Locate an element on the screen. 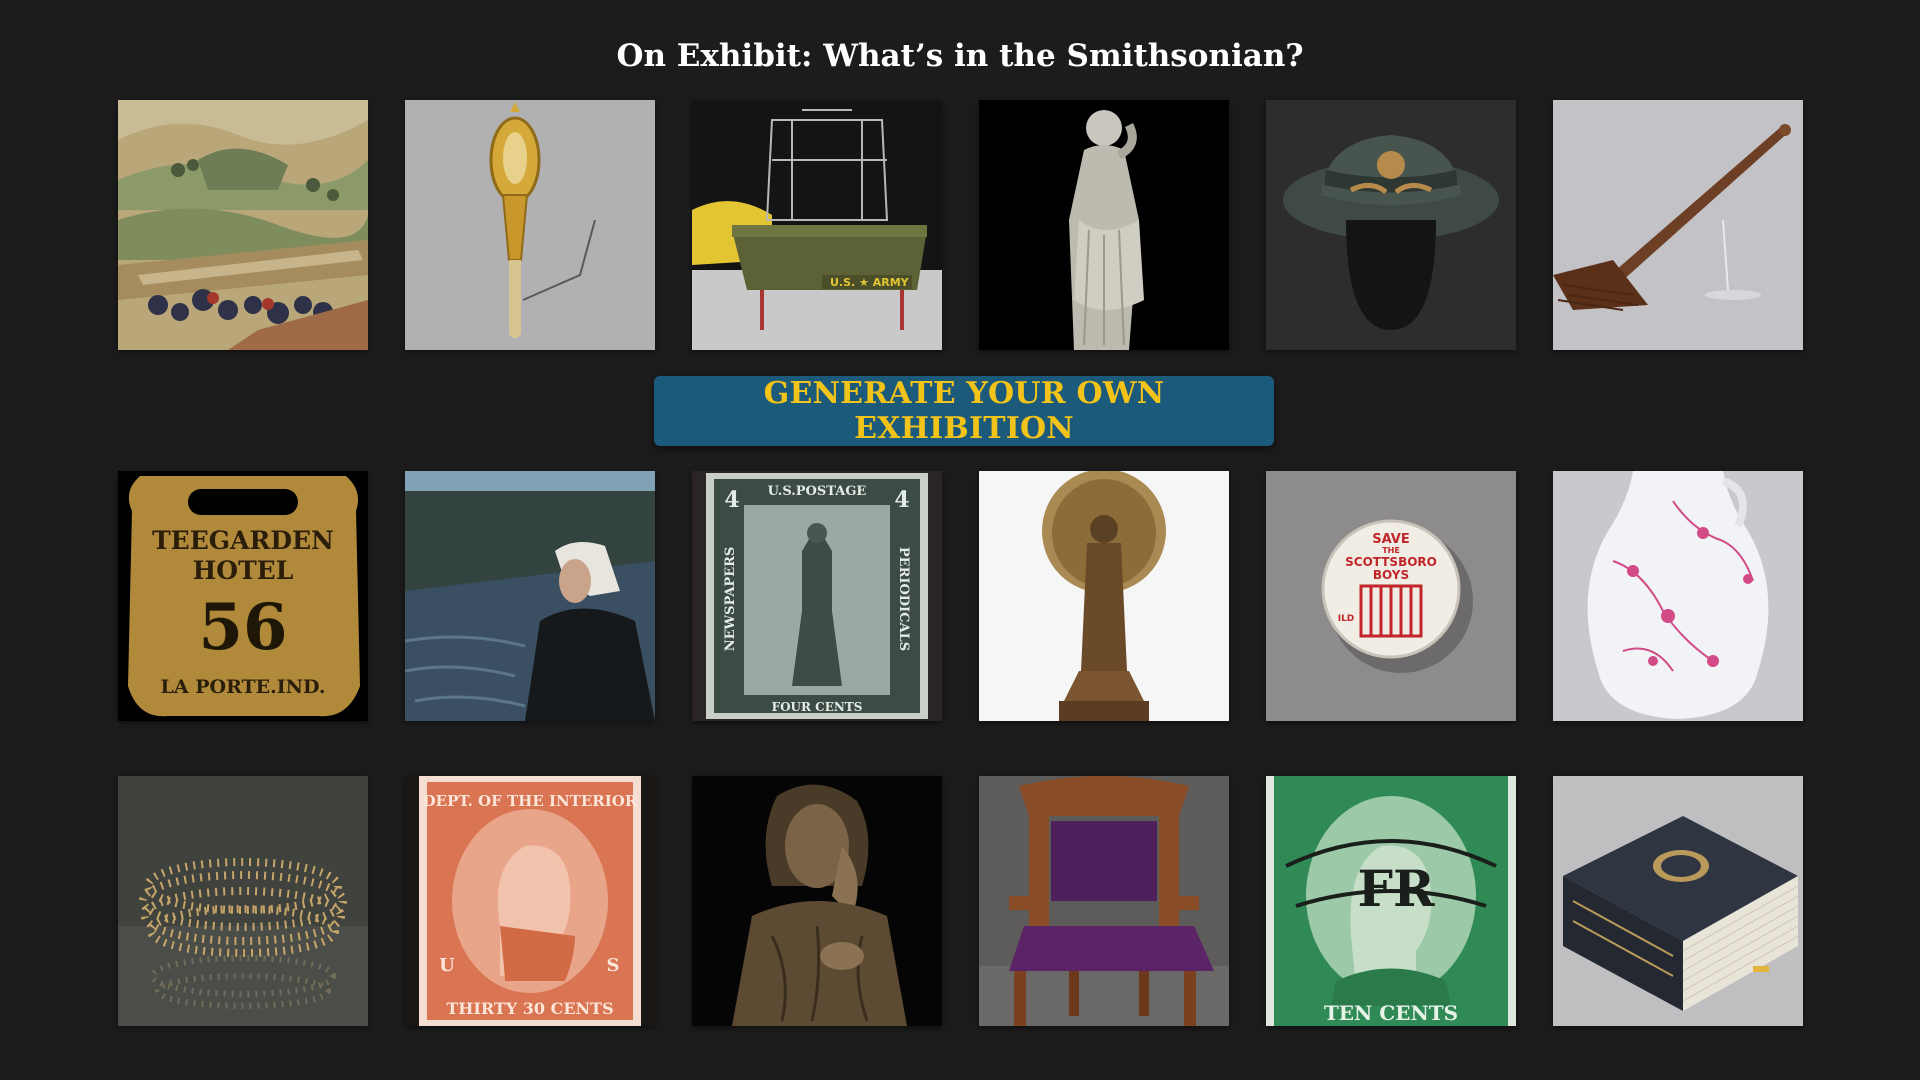 The image size is (1920, 1080). hotel-tag-line3: LA PORTE.IND. is located at coordinates (243, 687).